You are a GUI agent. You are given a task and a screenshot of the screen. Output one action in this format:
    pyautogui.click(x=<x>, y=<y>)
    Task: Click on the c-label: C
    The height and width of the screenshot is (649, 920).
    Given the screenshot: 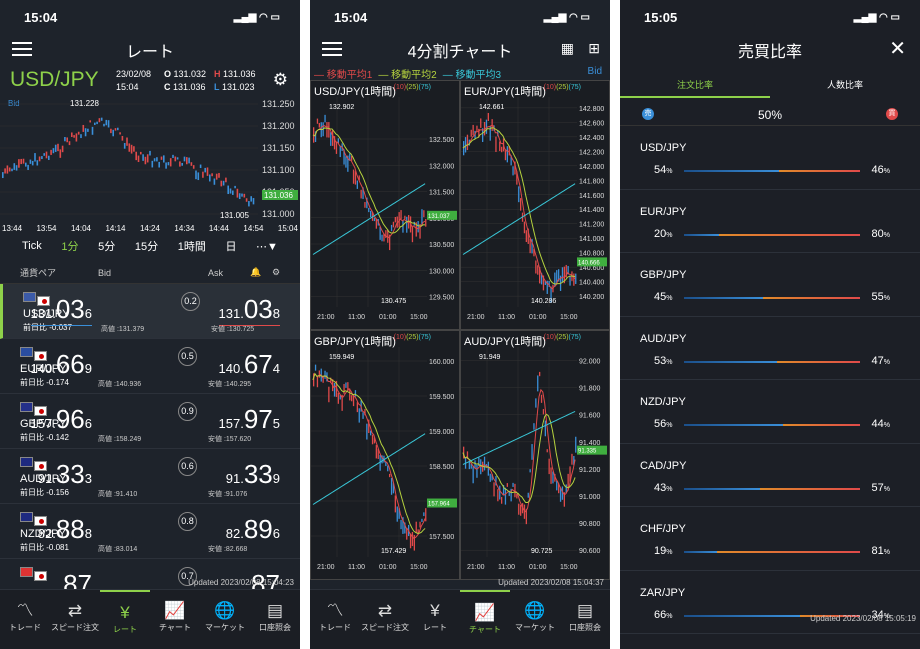 What is the action you would take?
    pyautogui.click(x=167, y=87)
    